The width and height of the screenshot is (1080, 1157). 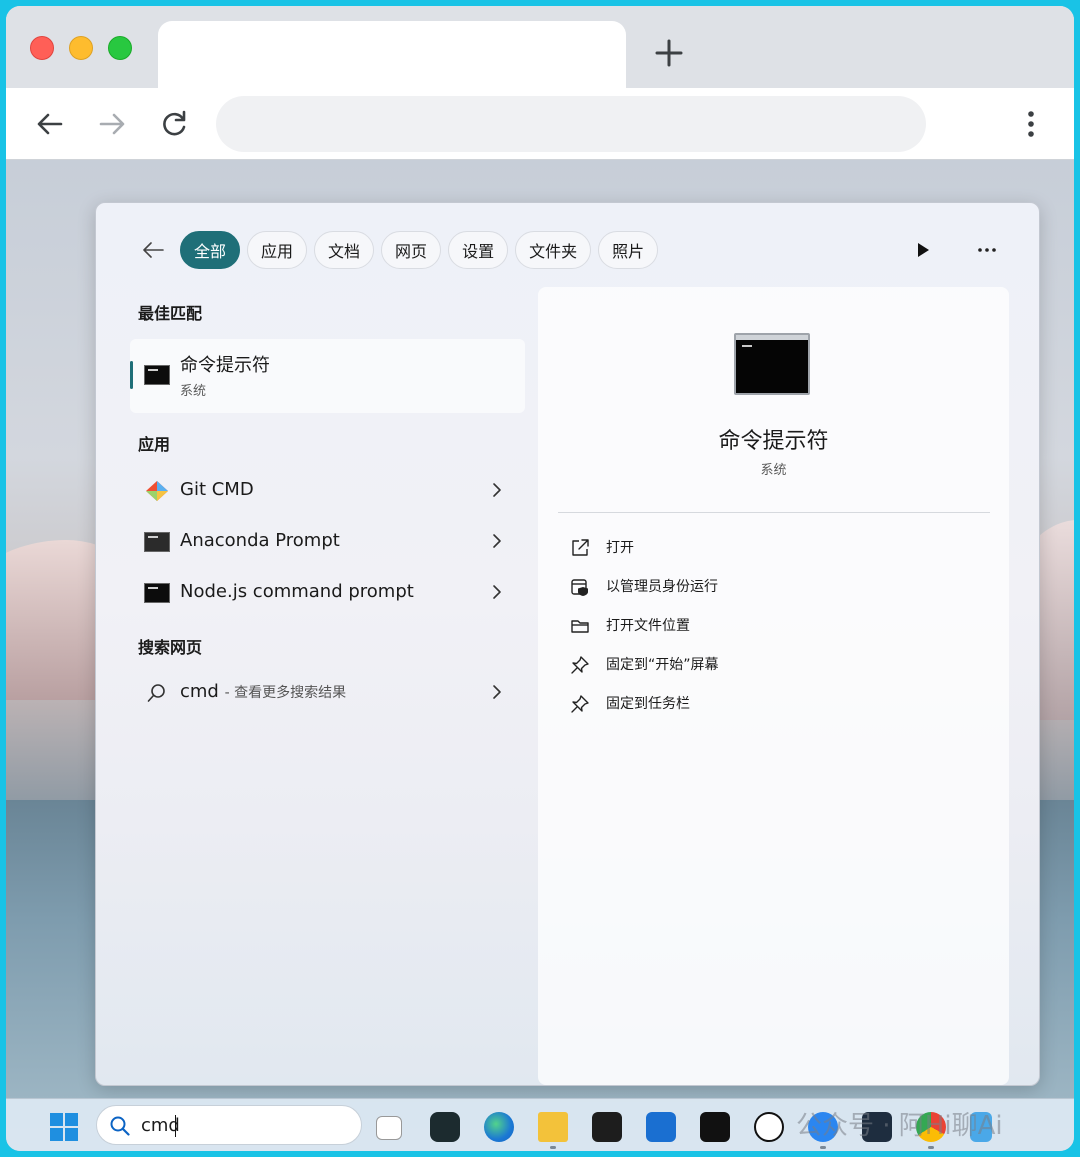 What do you see at coordinates (770, 548) in the screenshot?
I see `action-open: 打开` at bounding box center [770, 548].